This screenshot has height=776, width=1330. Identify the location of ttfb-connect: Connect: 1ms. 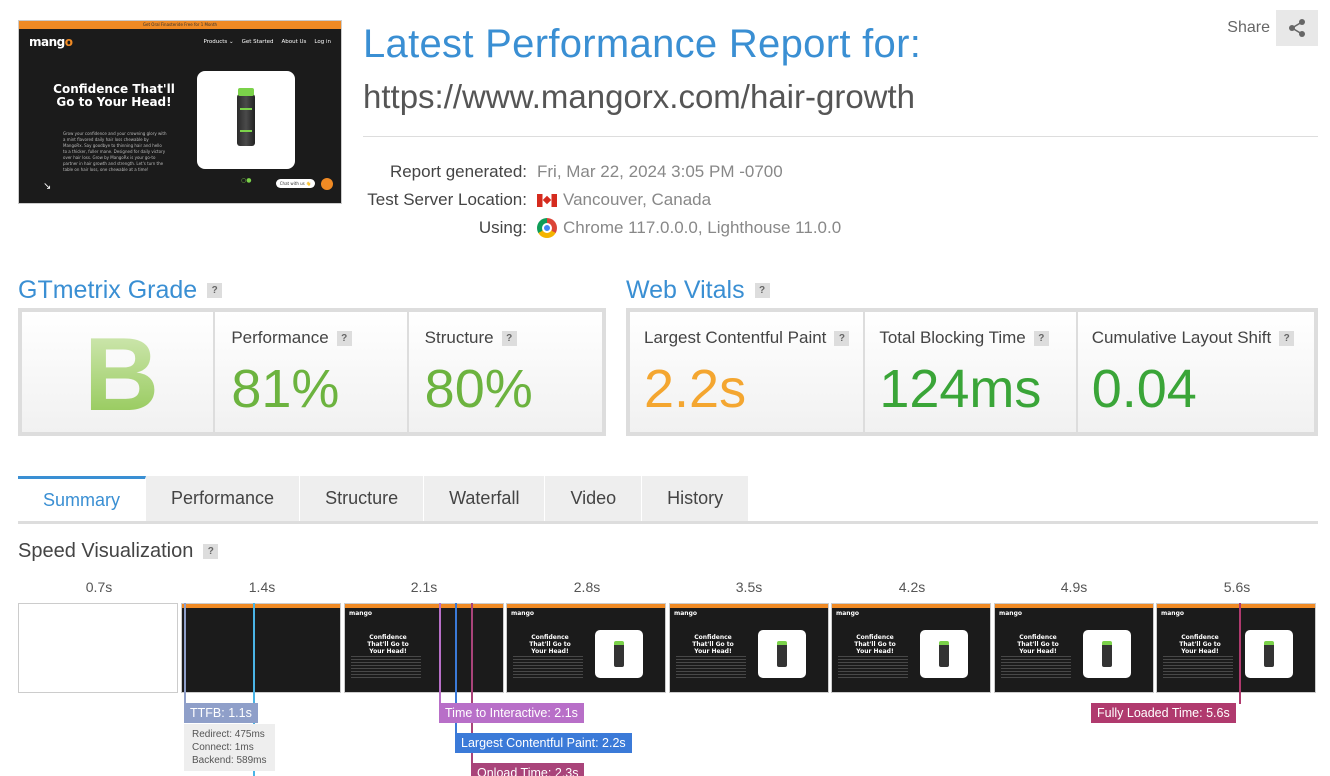
(223, 747).